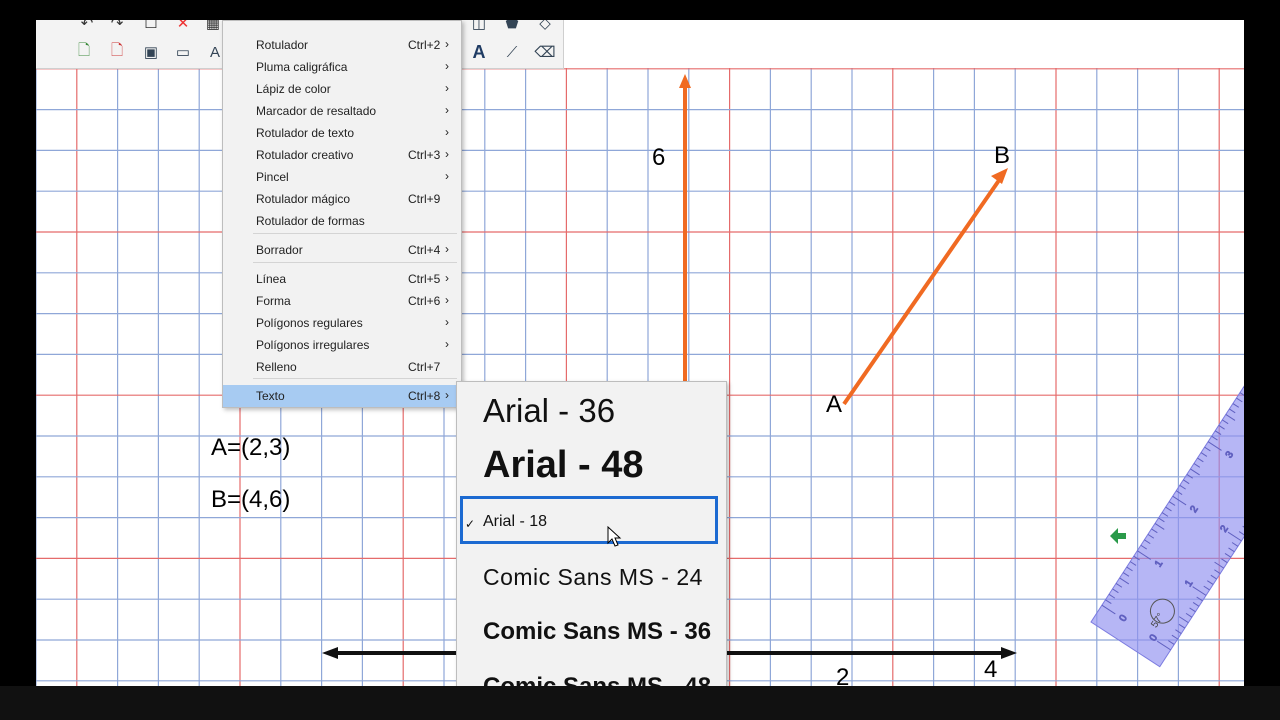  What do you see at coordinates (597, 632) in the screenshot?
I see `font-option-comic-36: Comic Sans MS - 36` at bounding box center [597, 632].